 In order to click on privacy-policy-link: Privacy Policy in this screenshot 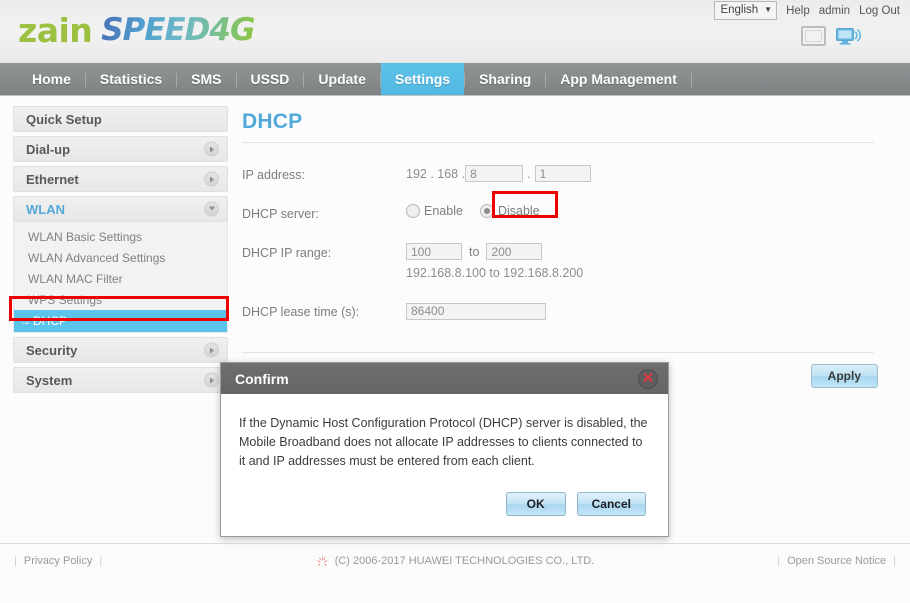, I will do `click(58, 561)`.